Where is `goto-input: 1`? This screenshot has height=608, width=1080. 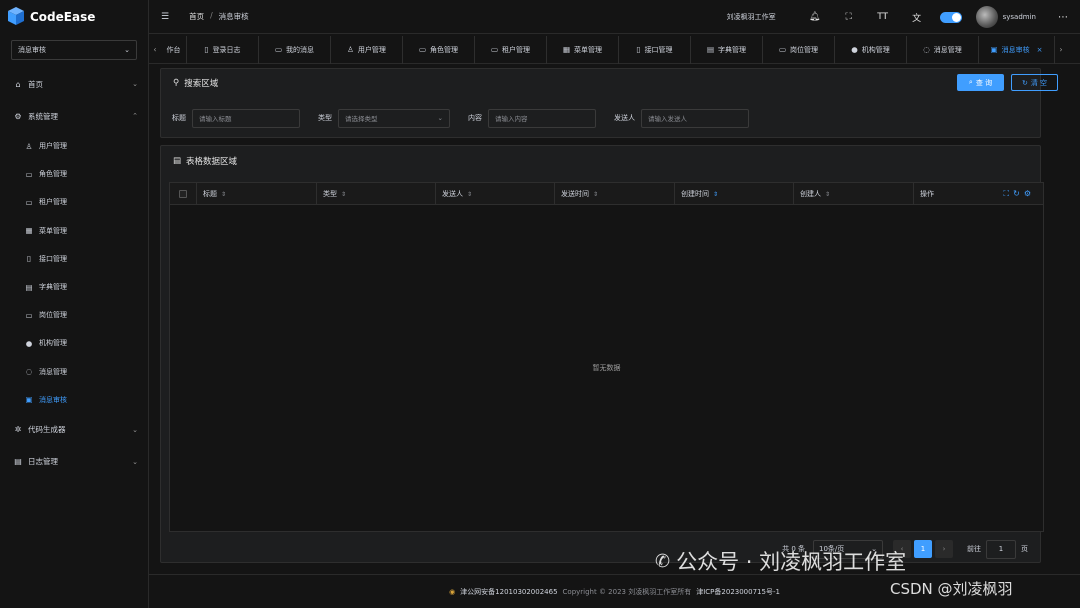
goto-input: 1 is located at coordinates (1001, 549).